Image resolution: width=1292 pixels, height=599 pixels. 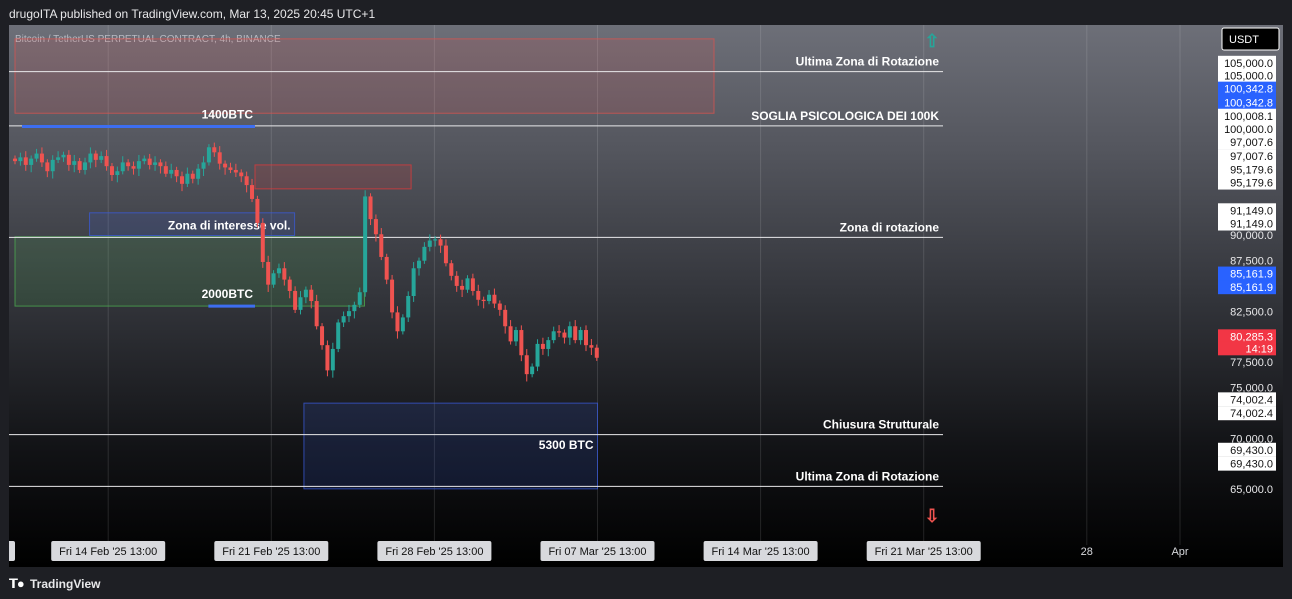 What do you see at coordinates (271, 552) in the screenshot?
I see `time-tick: Fri 21 Feb '25 13:00` at bounding box center [271, 552].